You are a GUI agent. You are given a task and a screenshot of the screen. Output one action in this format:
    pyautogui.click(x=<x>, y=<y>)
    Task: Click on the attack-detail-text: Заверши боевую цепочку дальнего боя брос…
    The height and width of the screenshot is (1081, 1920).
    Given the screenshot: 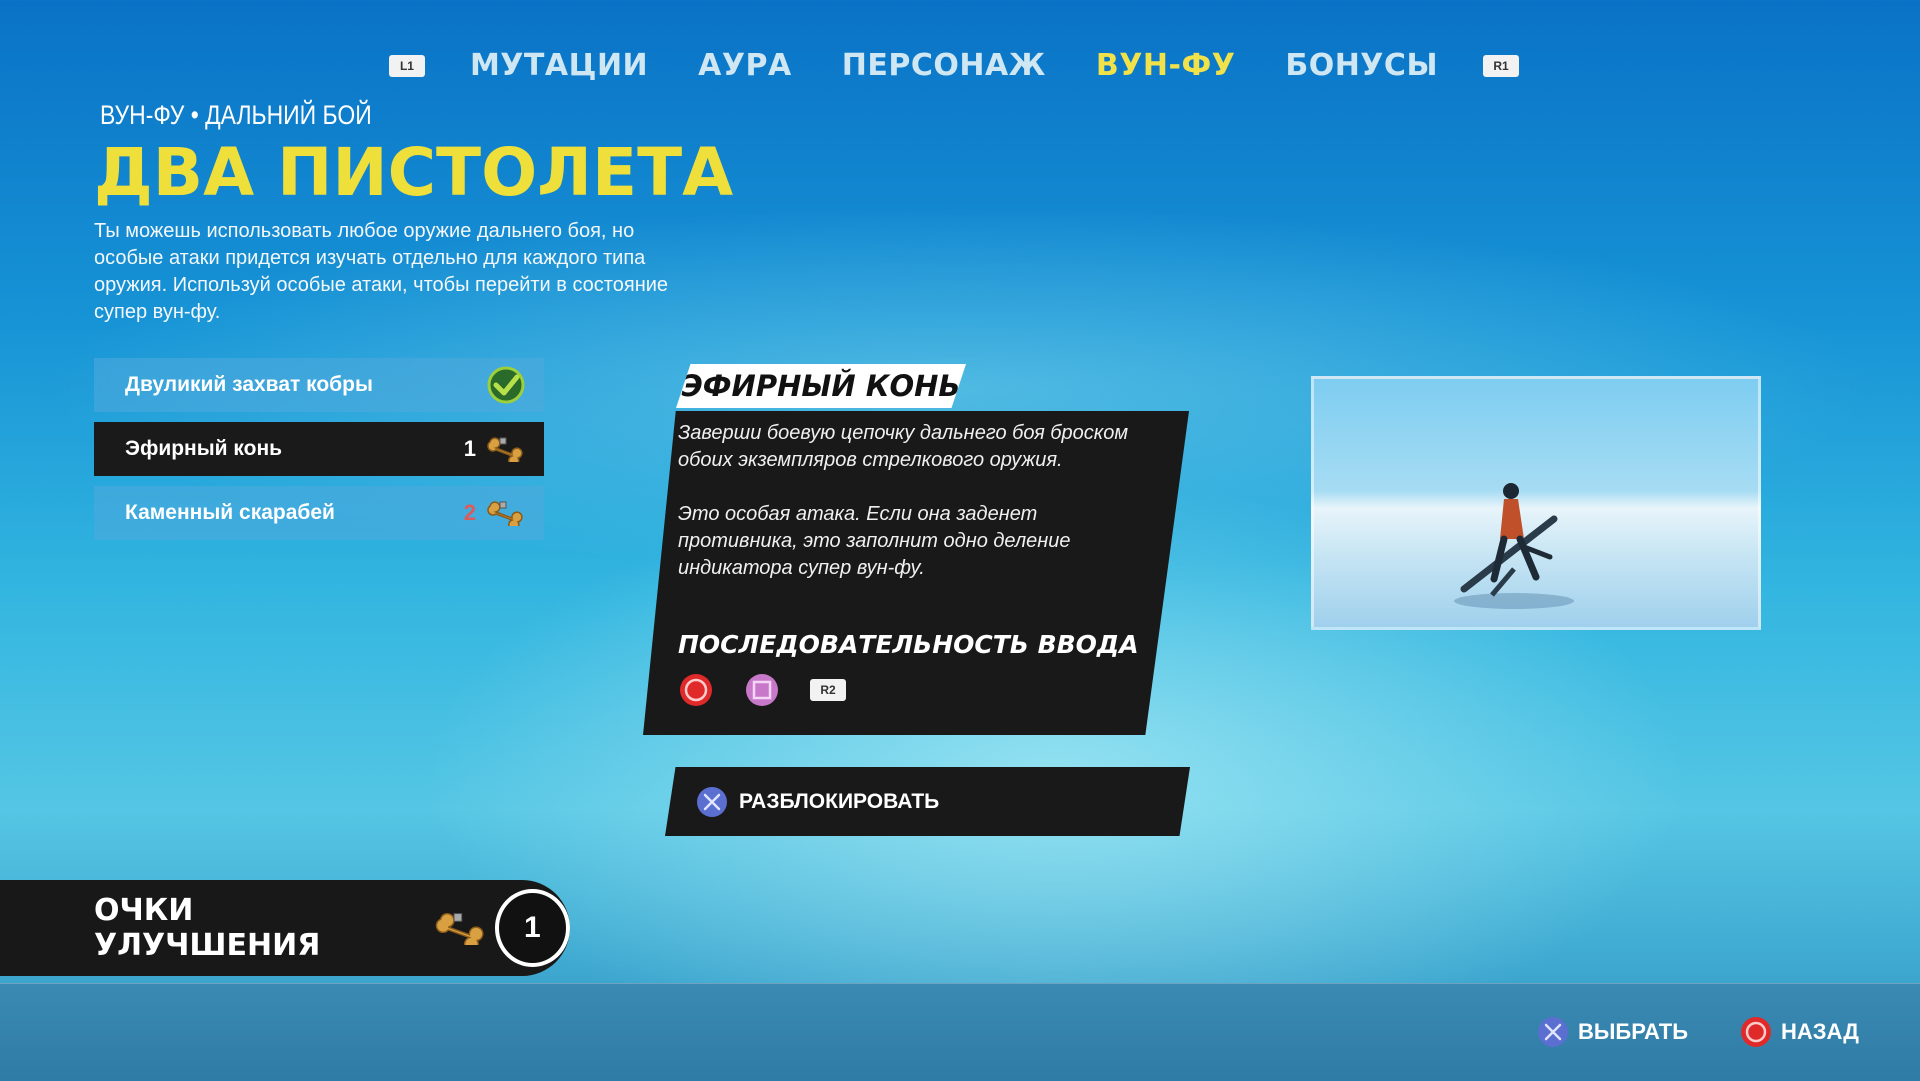 What is the action you would take?
    pyautogui.click(x=913, y=514)
    